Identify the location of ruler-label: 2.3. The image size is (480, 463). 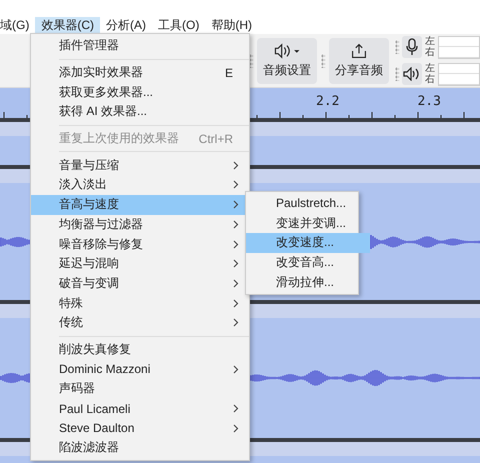
(429, 102).